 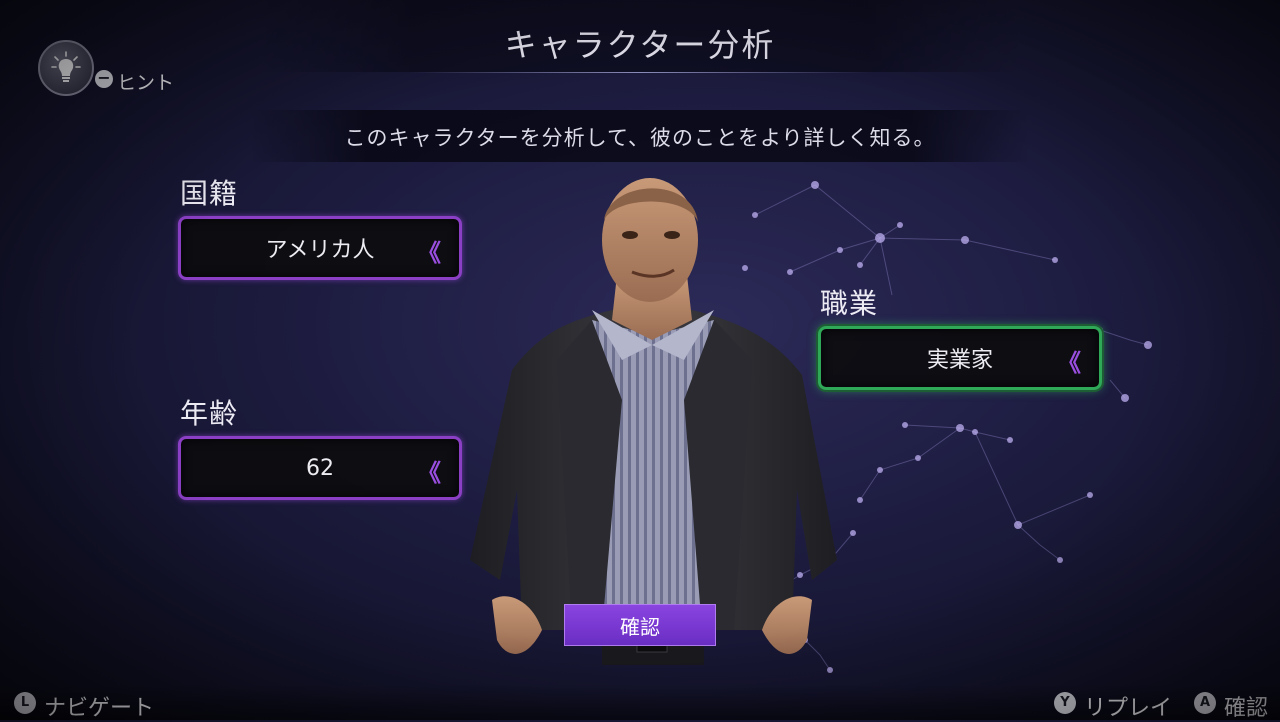 What do you see at coordinates (209, 413) in the screenshot?
I see `age-label: 年齢` at bounding box center [209, 413].